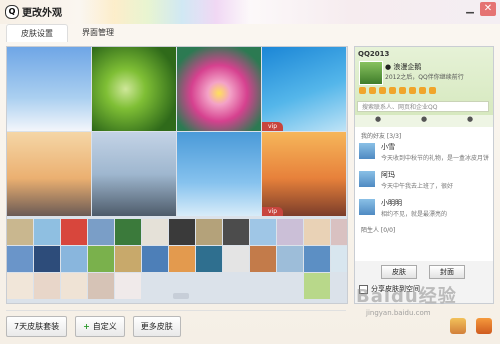 The width and height of the screenshot is (500, 344). What do you see at coordinates (176, 310) in the screenshot?
I see `divider` at bounding box center [176, 310].